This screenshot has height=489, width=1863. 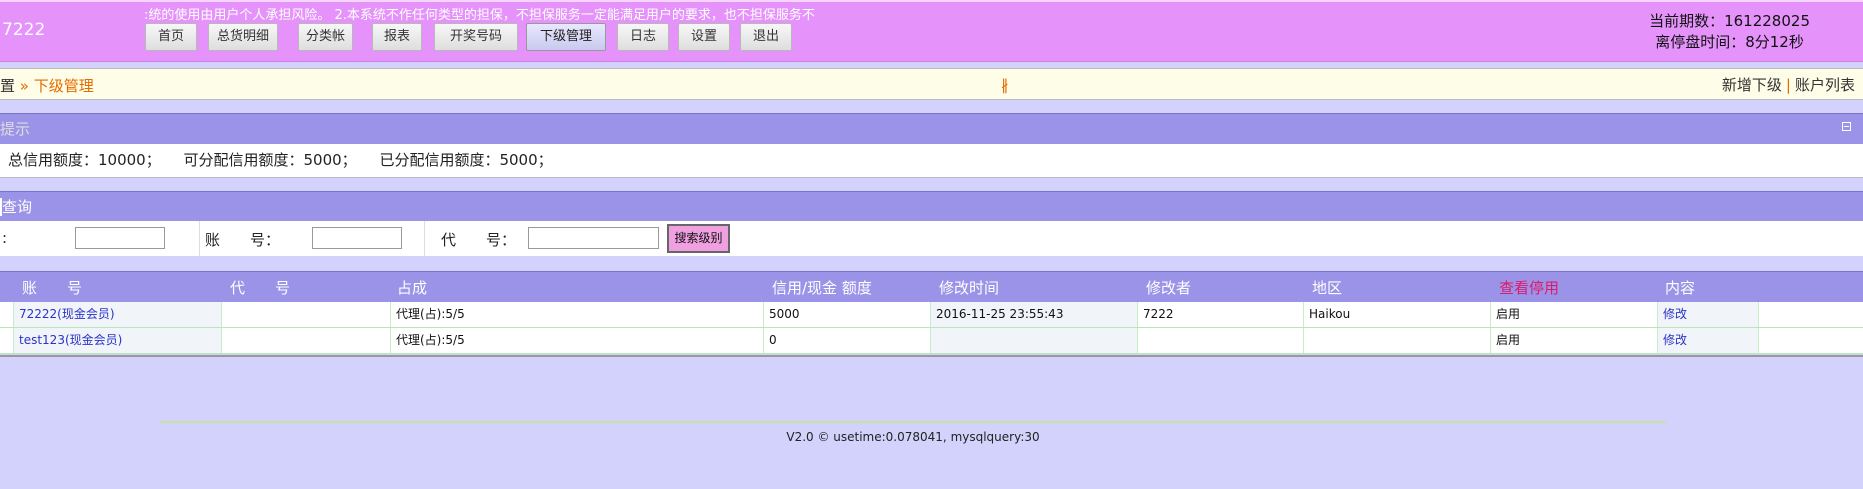 What do you see at coordinates (1752, 85) in the screenshot?
I see `add-sub-account-link: 新增下级` at bounding box center [1752, 85].